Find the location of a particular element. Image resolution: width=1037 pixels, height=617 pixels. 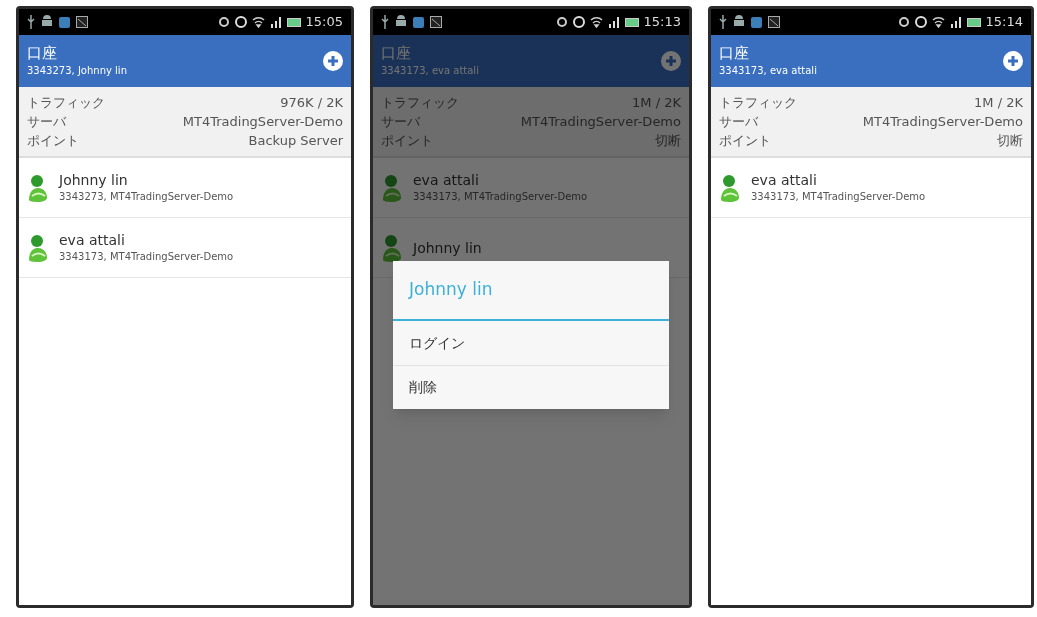

status-time: 15:14 is located at coordinates (1004, 22).